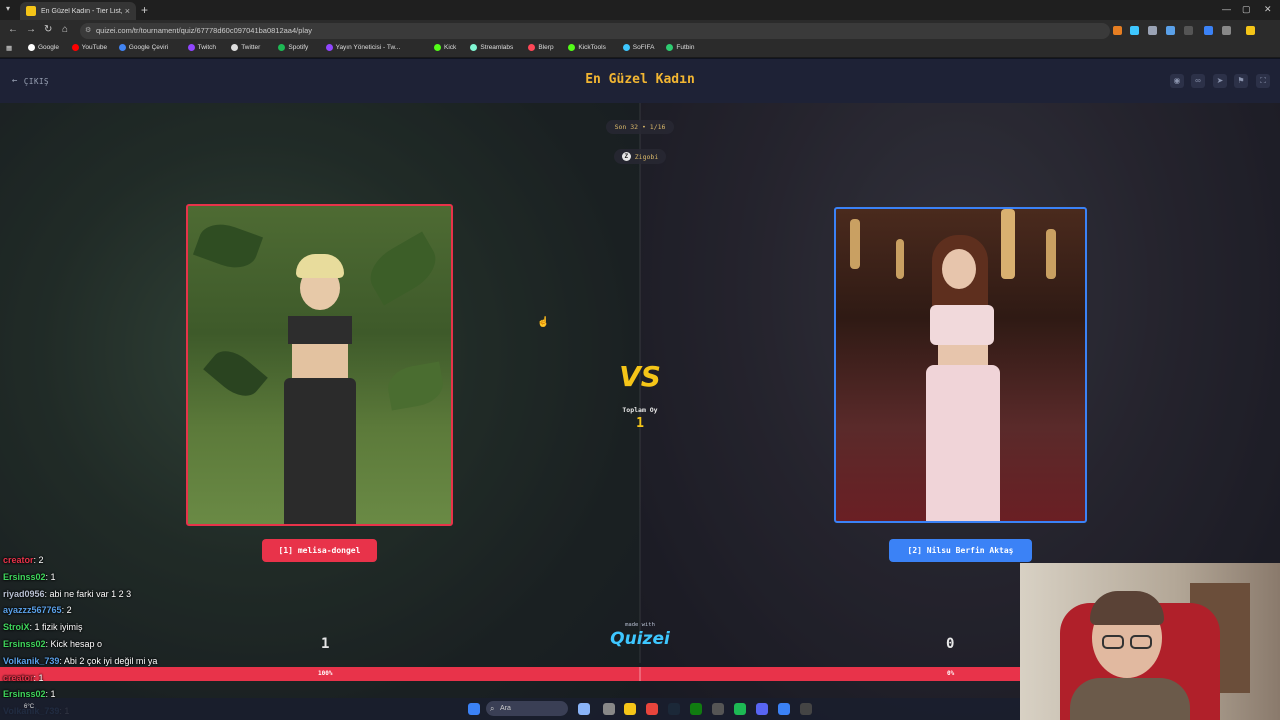  Describe the element at coordinates (640, 639) in the screenshot. I see `quizei-logo: Quizei` at that location.